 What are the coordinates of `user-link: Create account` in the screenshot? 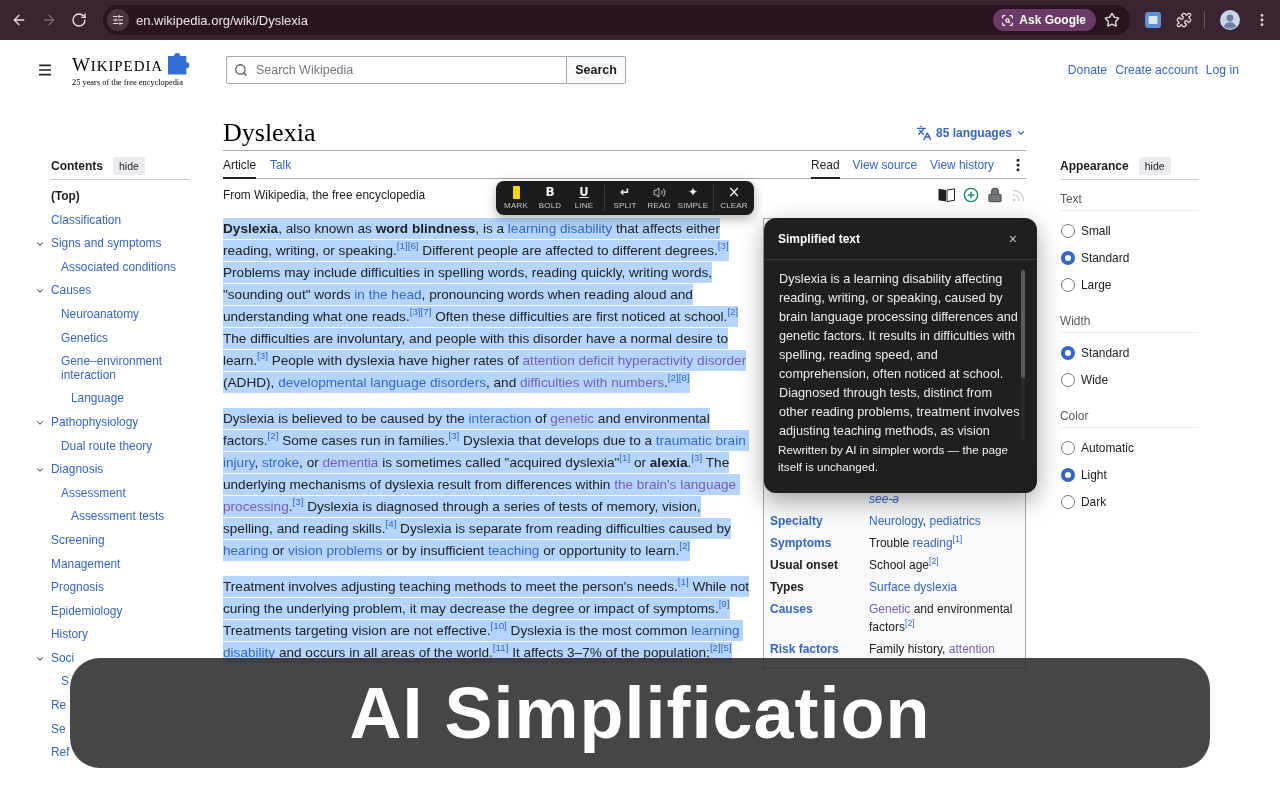 It's located at (1156, 70).